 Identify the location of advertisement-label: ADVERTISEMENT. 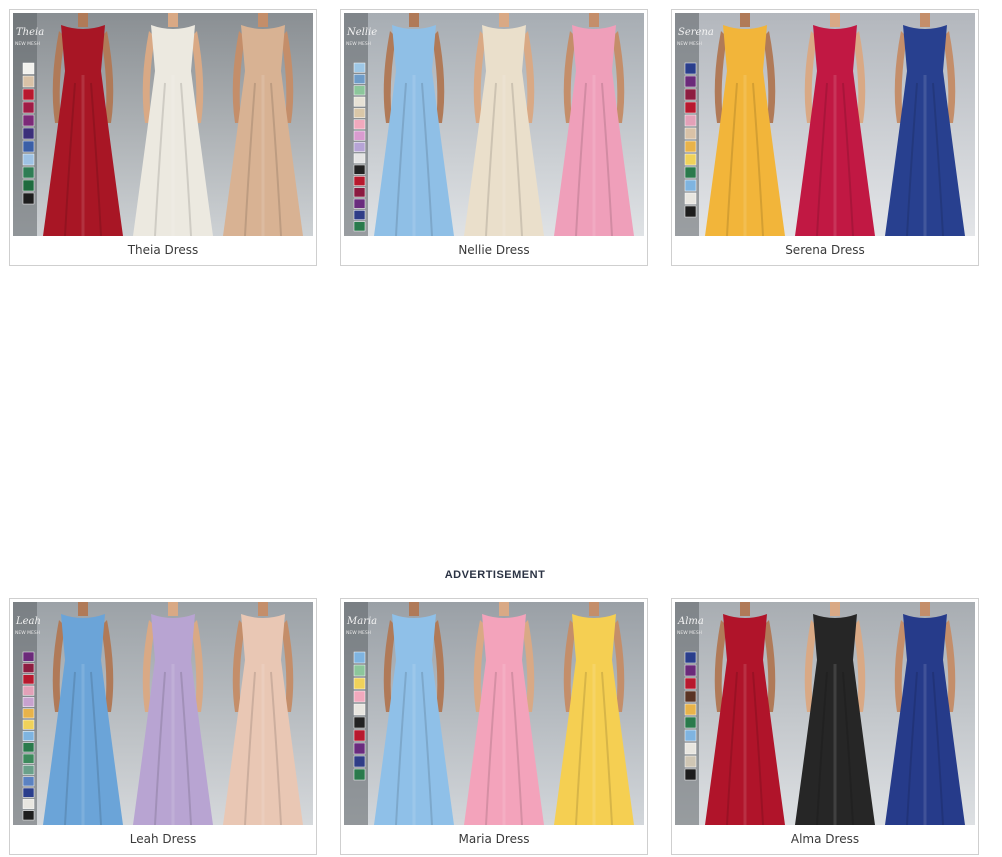
(495, 575).